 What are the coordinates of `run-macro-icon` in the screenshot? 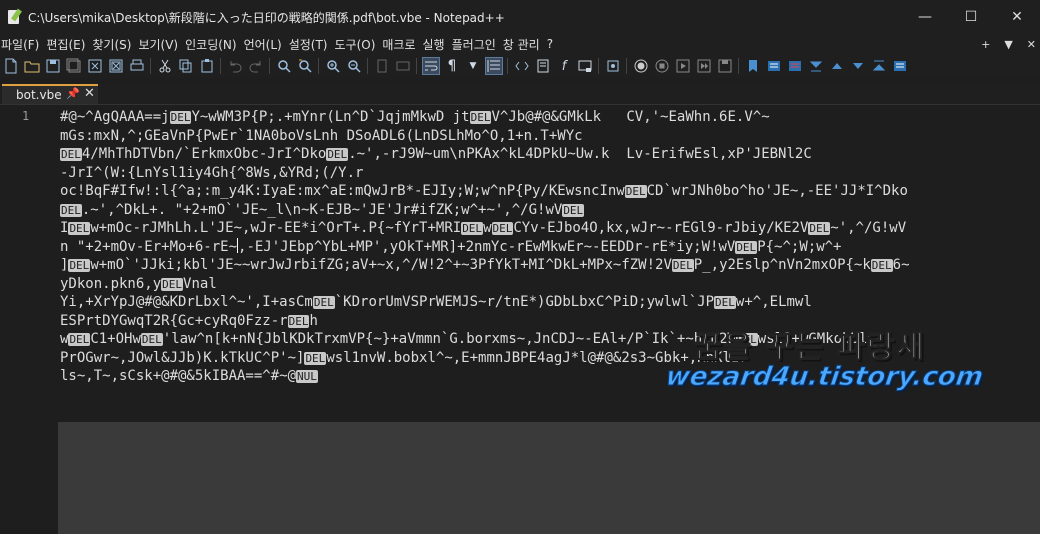 It's located at (704, 66).